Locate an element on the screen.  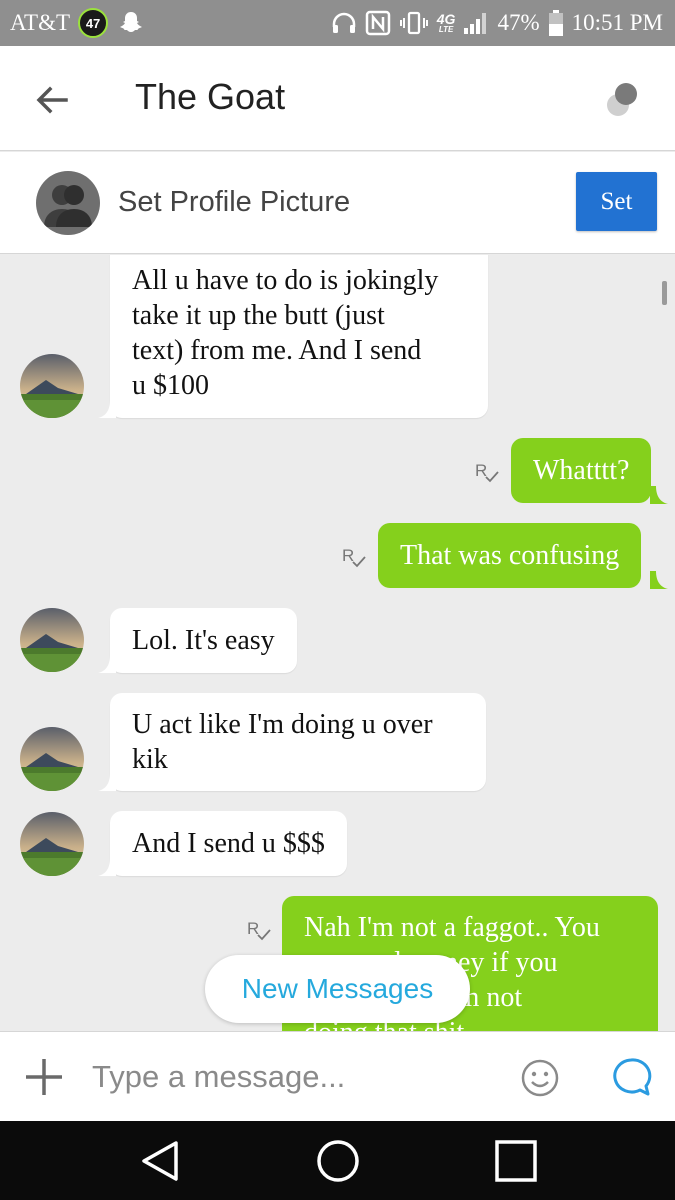
snapchat-icon is located at coordinates (131, 22).